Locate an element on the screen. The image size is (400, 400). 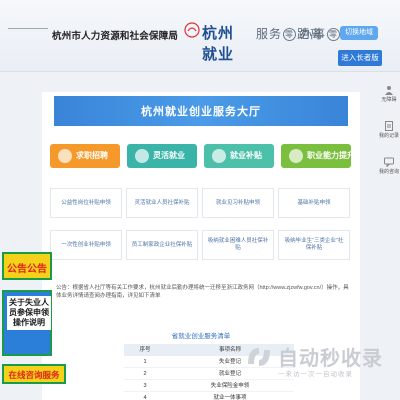
bureau-name: 杭州市人力资源和社会保障局 is located at coordinates (115, 35).